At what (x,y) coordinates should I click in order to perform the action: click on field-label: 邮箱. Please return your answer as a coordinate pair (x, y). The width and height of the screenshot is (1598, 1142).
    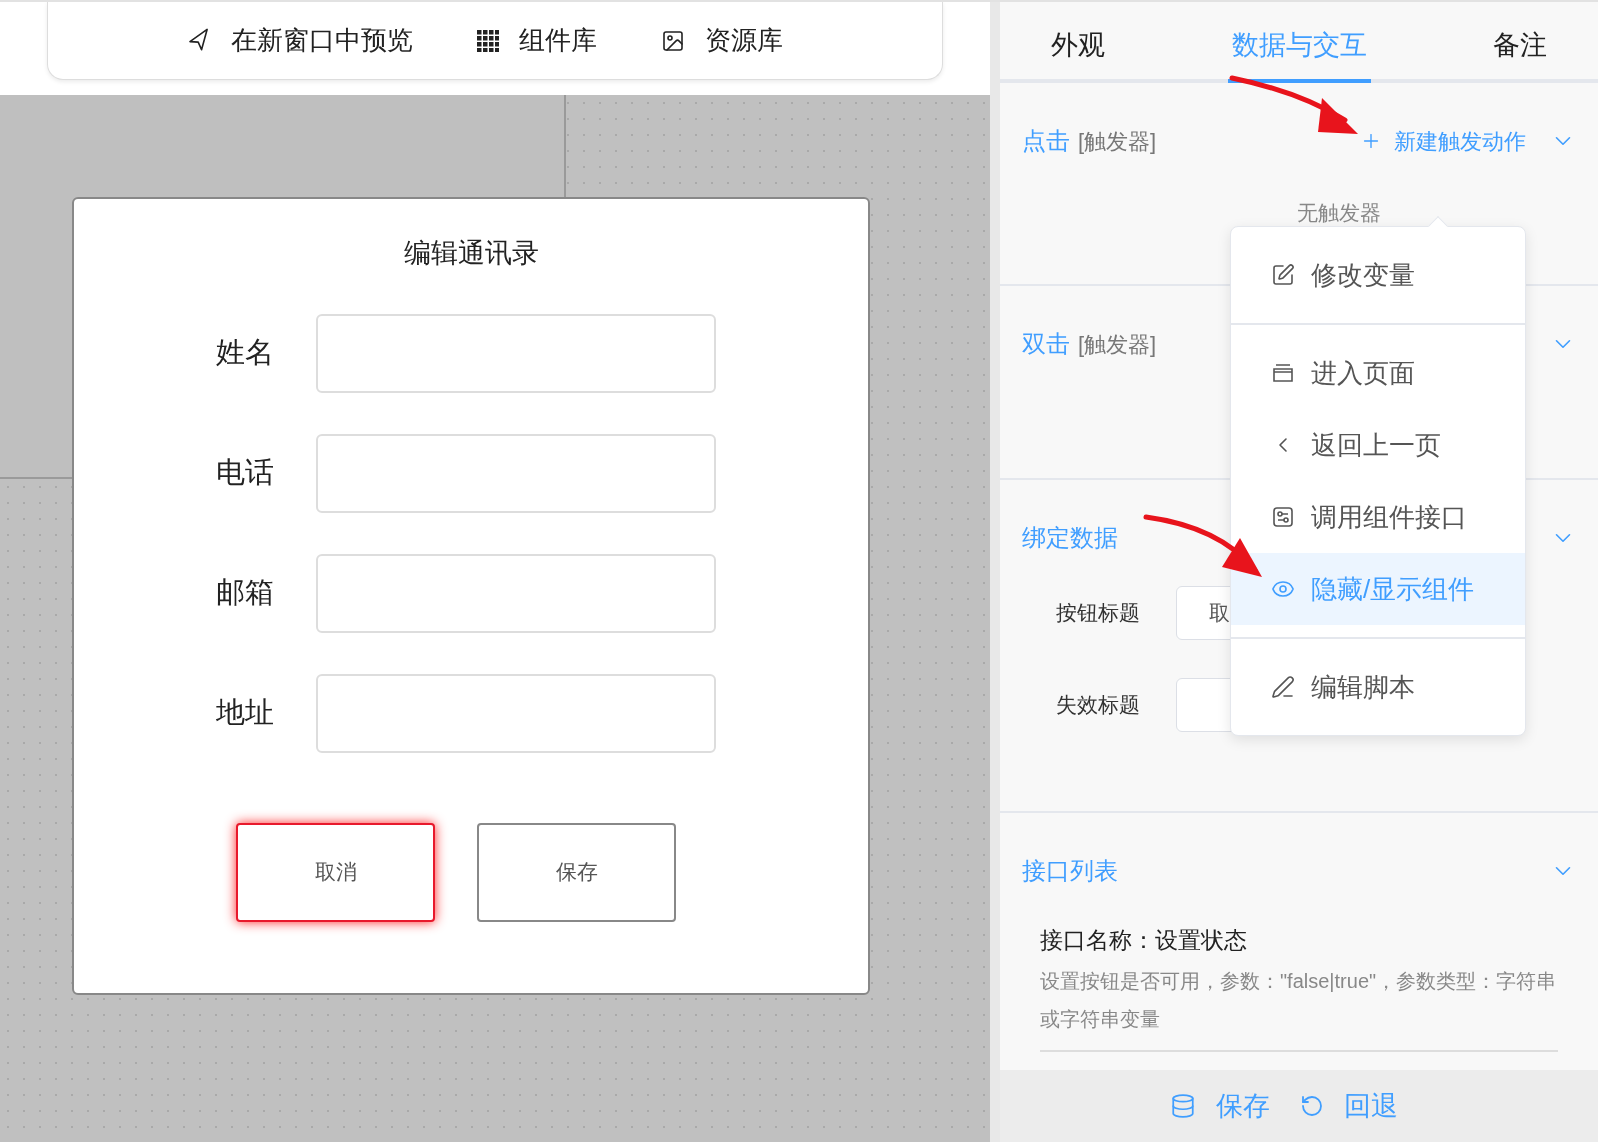
    Looking at the image, I should click on (245, 593).